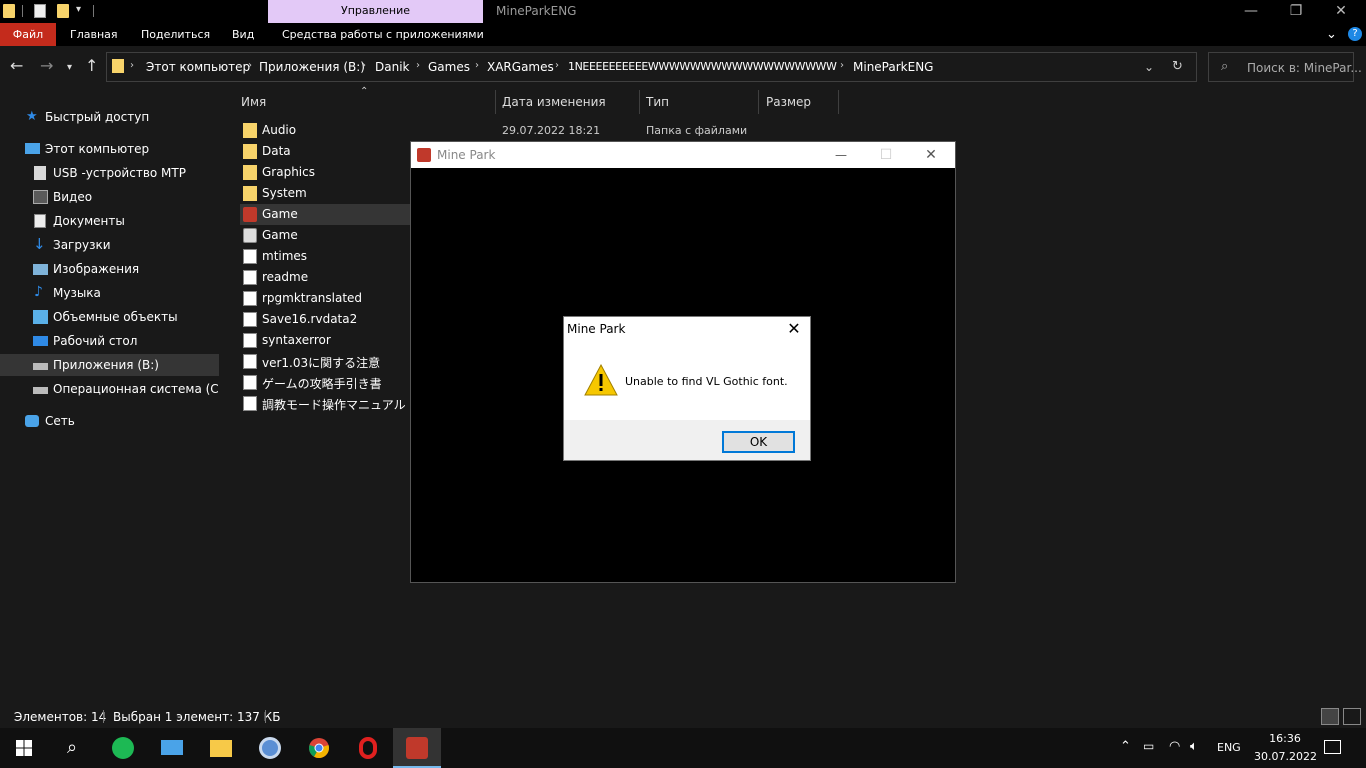 This screenshot has width=1366, height=768. Describe the element at coordinates (109, 269) in the screenshot. I see `nav-pictures: Изображения` at that location.